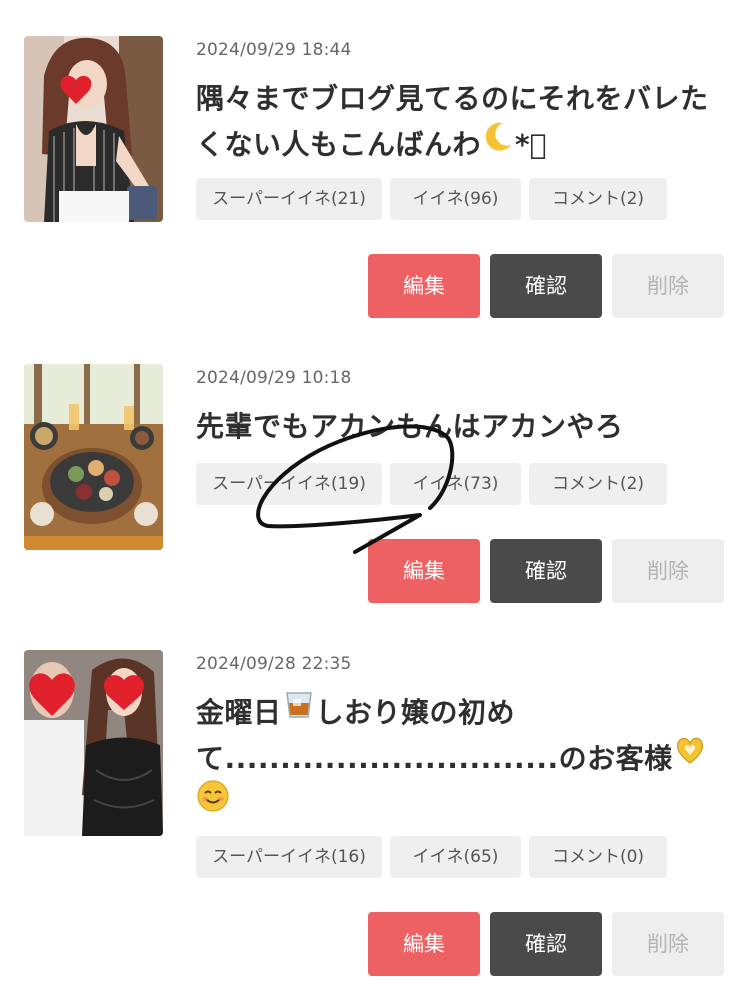 The width and height of the screenshot is (747, 1000). I want to click on post-date: 2024/09/28 22:35, so click(274, 664).